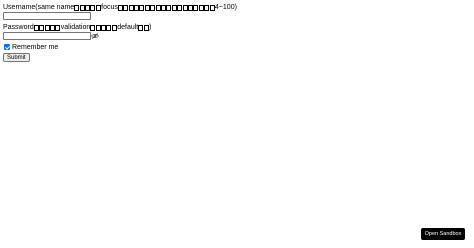 The height and width of the screenshot is (248, 474). What do you see at coordinates (443, 234) in the screenshot?
I see `open-sandbox-button: Open Sandbox` at bounding box center [443, 234].